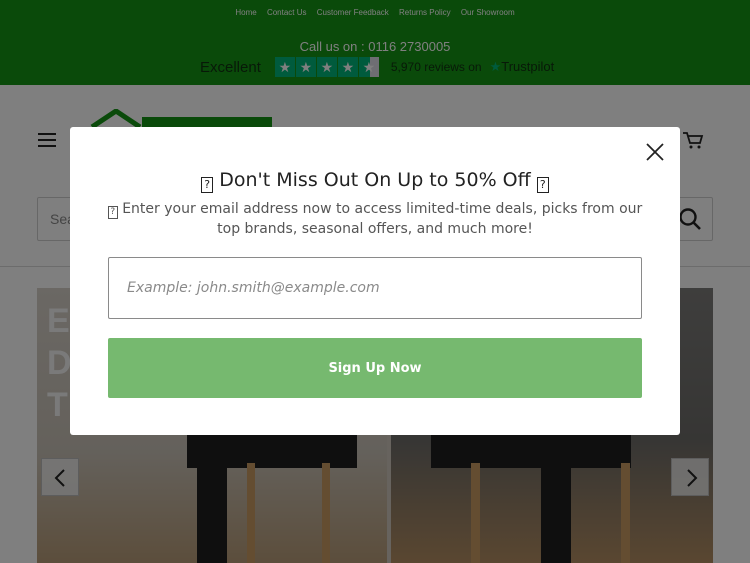 This screenshot has width=750, height=563. I want to click on modal-title-text: Don't Miss Out On Up to 50% Off, so click(375, 180).